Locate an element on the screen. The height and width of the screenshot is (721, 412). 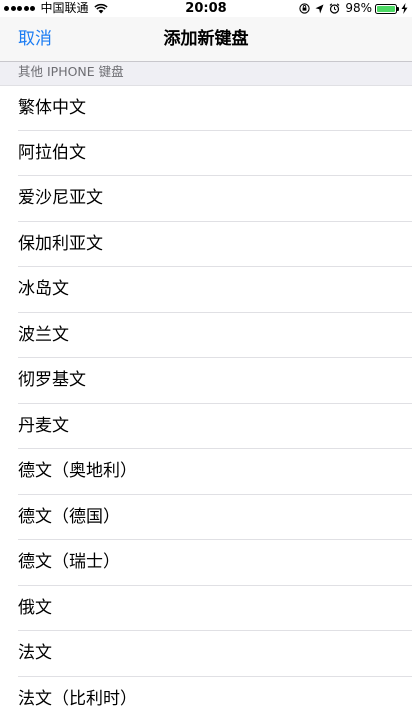
page-title: 添加新键盘 is located at coordinates (206, 39).